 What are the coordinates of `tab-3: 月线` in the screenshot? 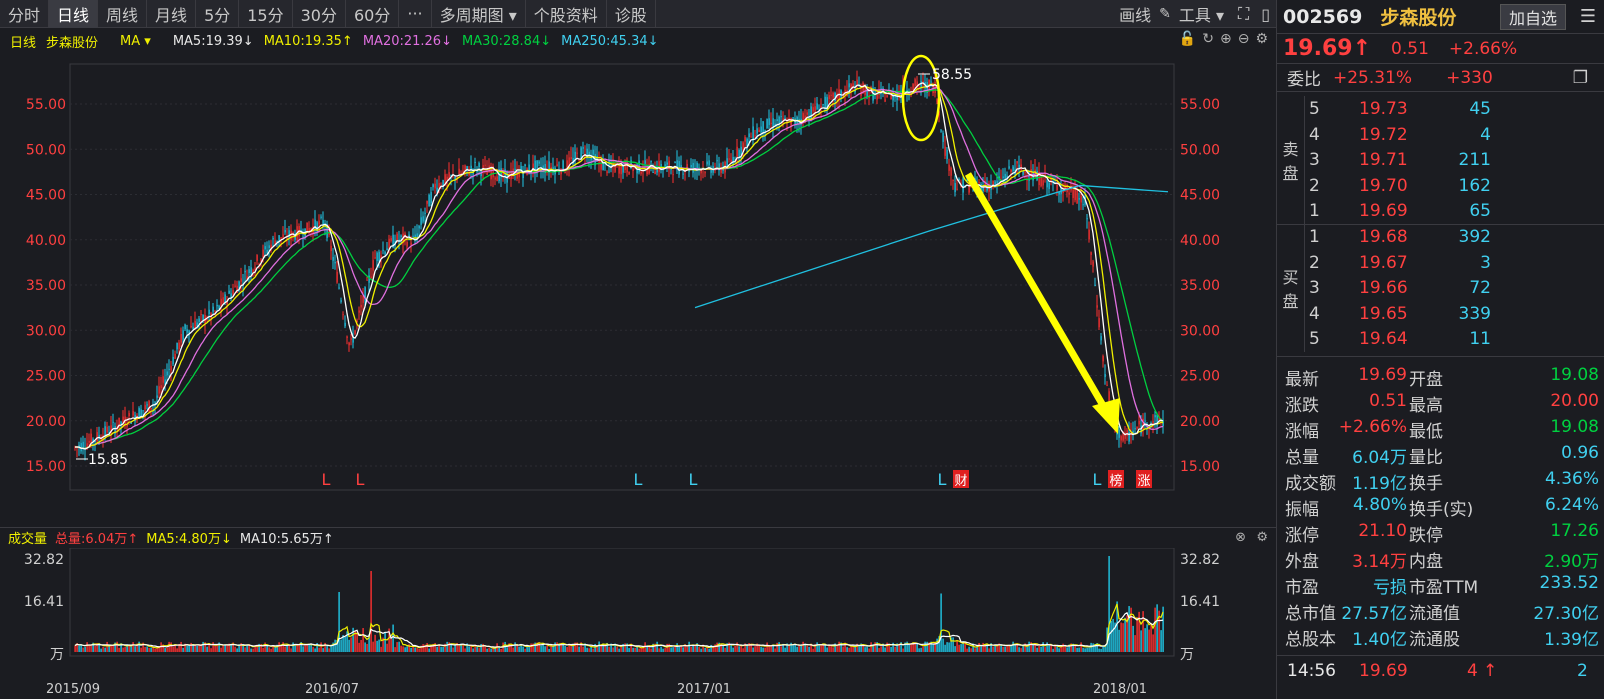 It's located at (172, 14).